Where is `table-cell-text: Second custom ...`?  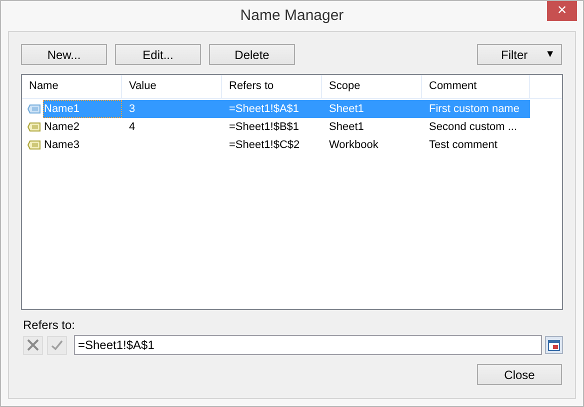 table-cell-text: Second custom ... is located at coordinates (473, 127).